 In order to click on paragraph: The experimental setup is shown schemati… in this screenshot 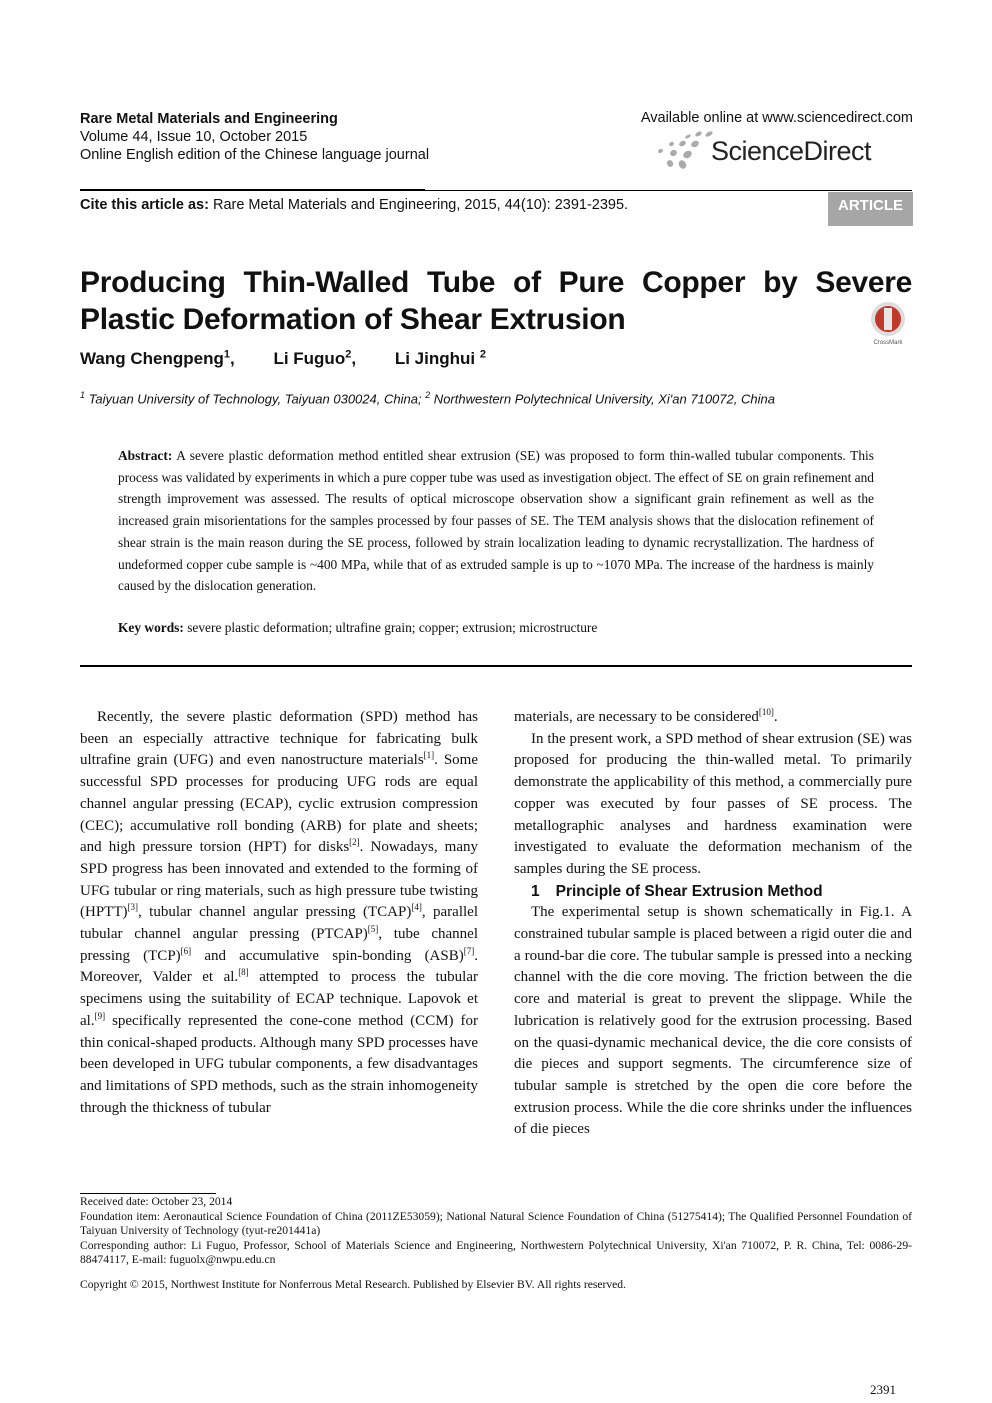, I will do `click(713, 1021)`.